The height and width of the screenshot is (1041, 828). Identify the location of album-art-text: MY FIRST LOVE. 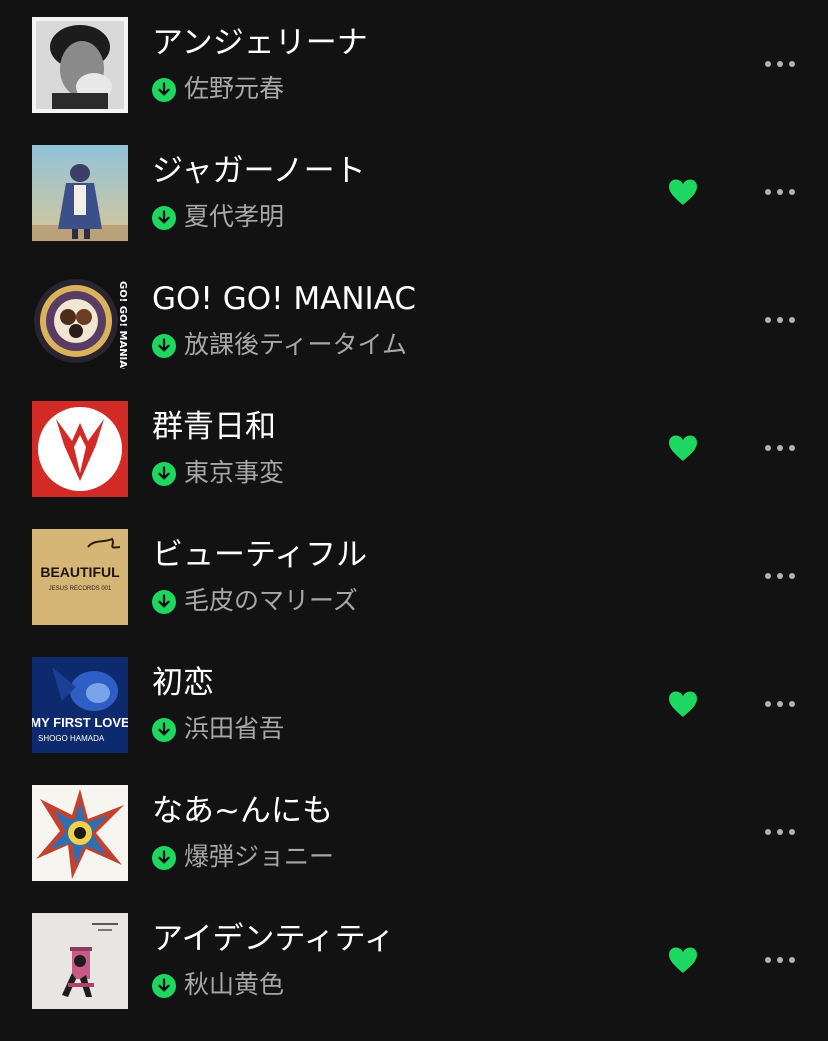
(80, 722).